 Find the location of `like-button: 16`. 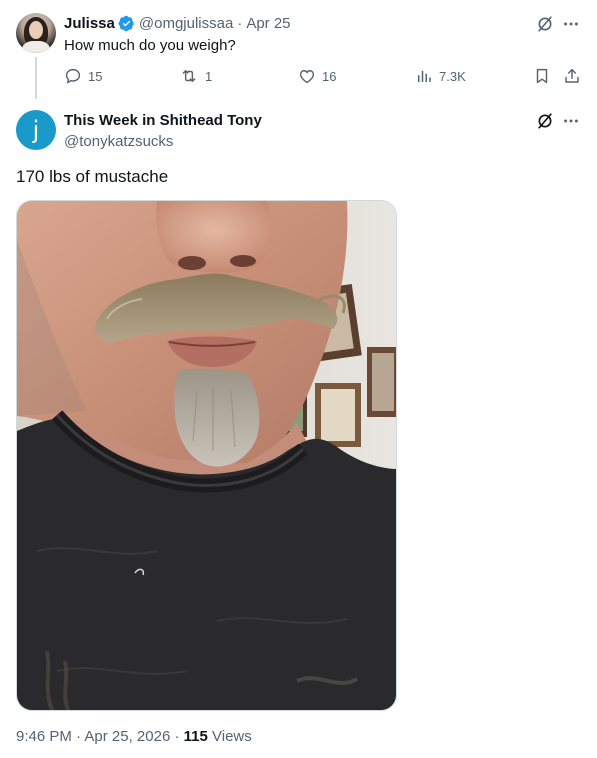

like-button: 16 is located at coordinates (317, 76).